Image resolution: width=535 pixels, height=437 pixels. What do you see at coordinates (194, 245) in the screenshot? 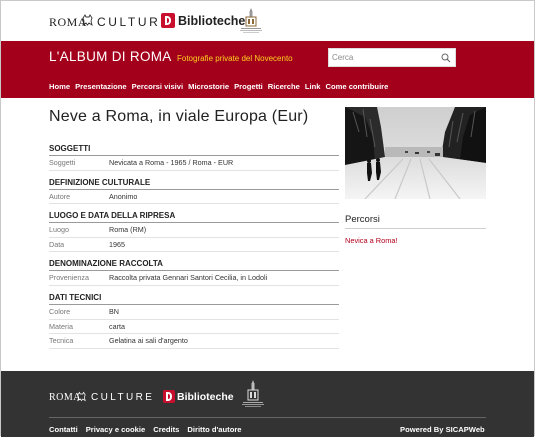
I see `table-row: Data 1965` at bounding box center [194, 245].